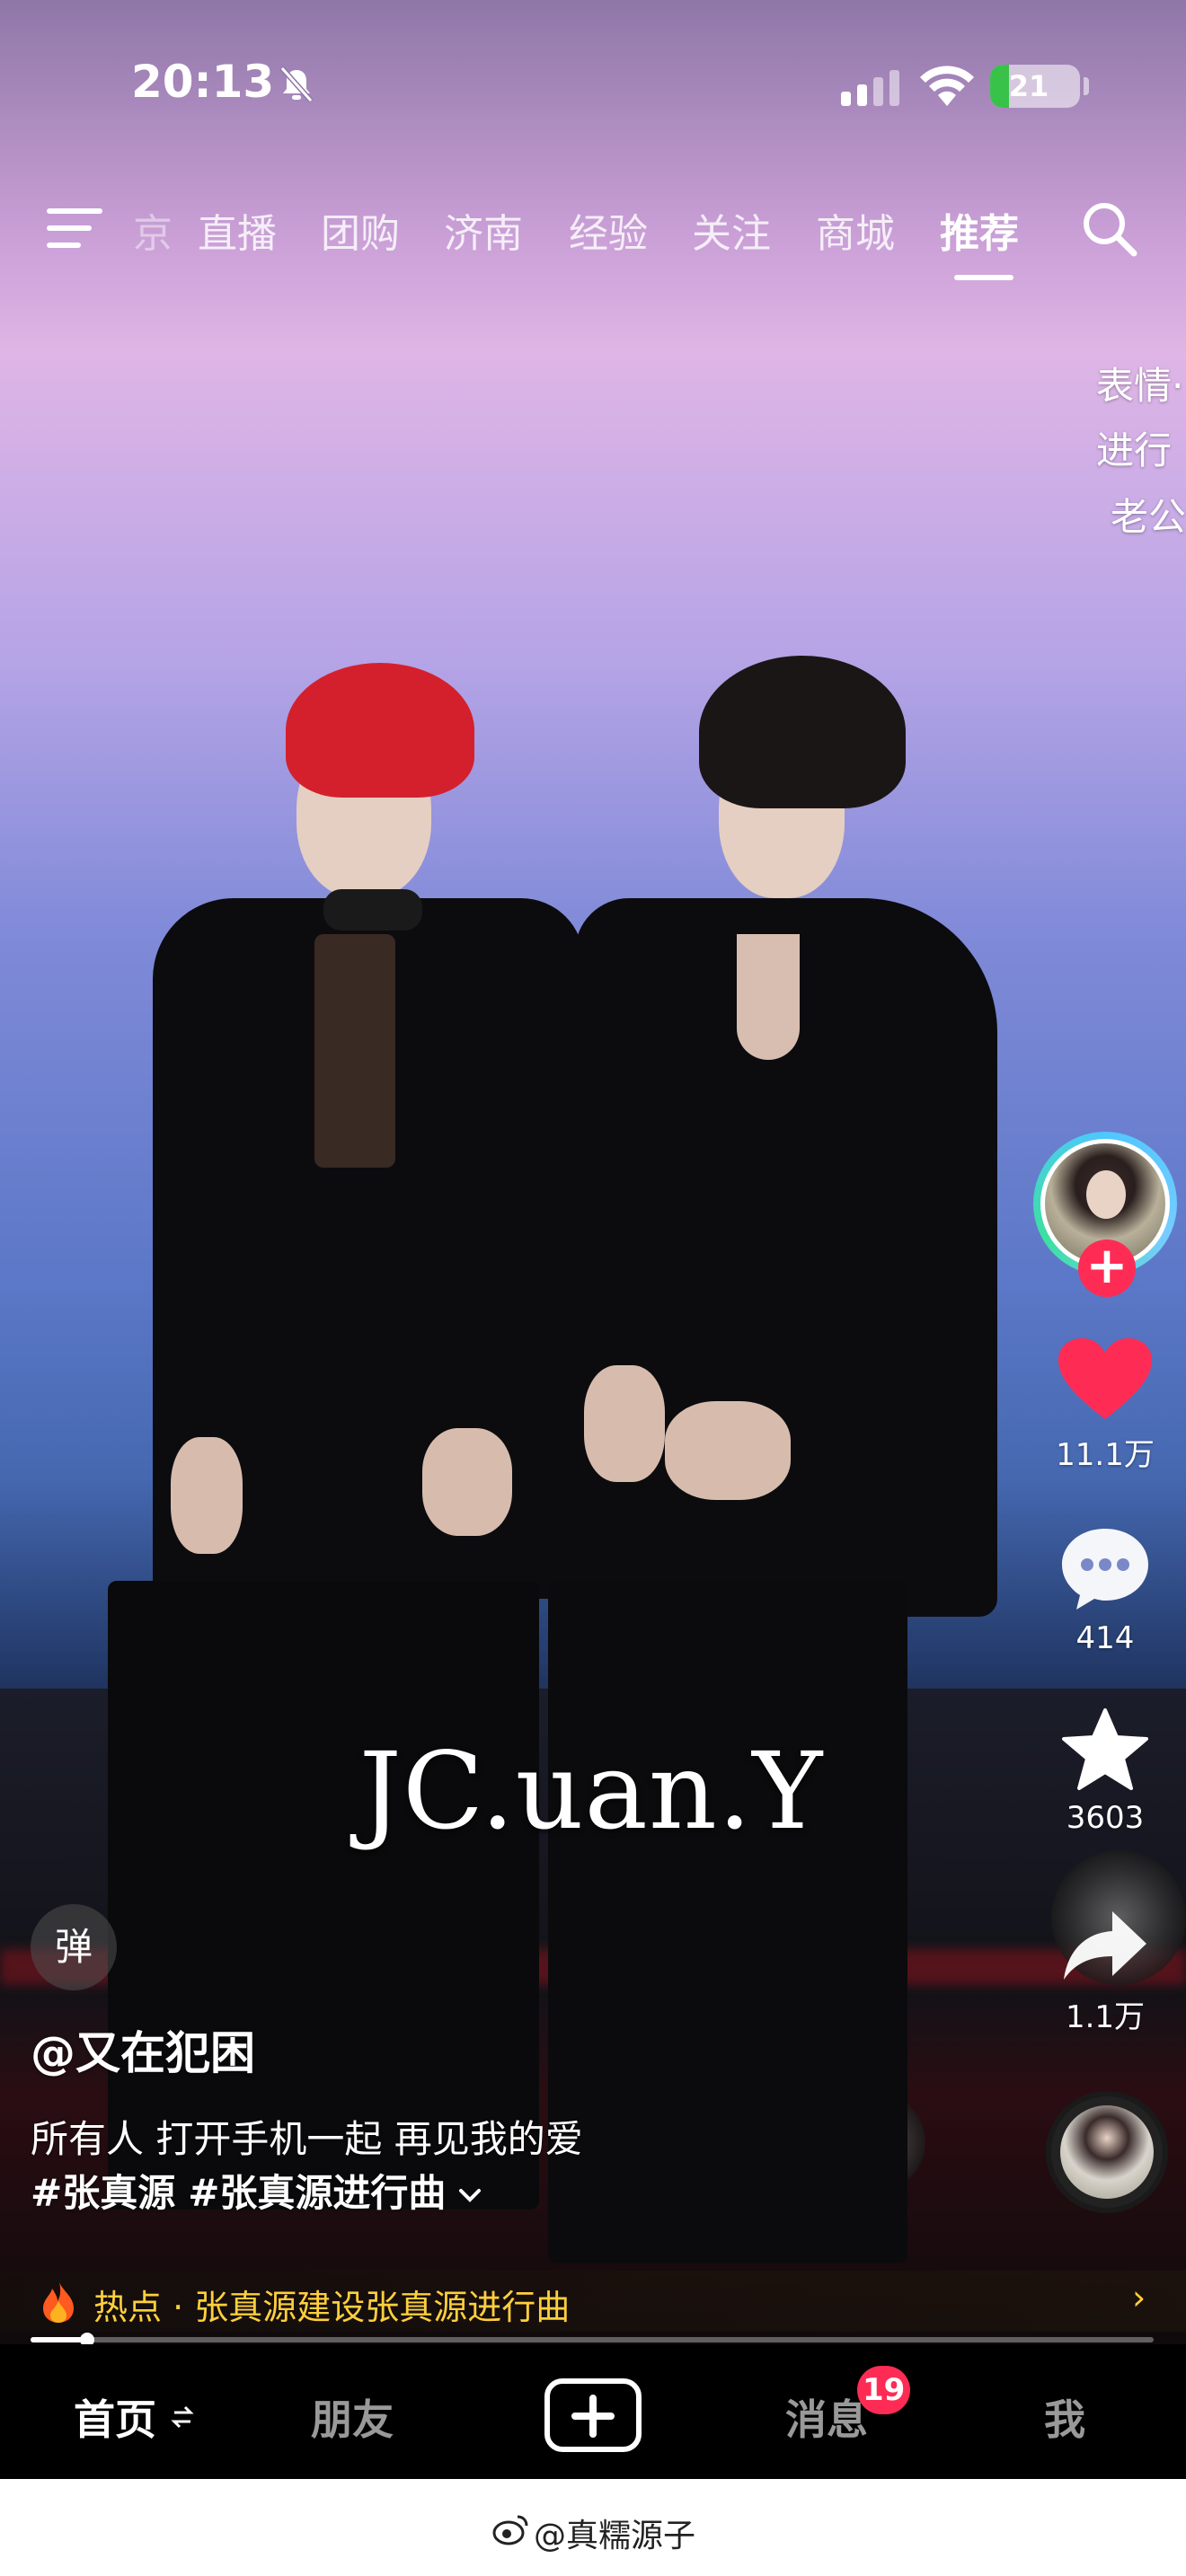 Image resolution: width=1186 pixels, height=2576 pixels. What do you see at coordinates (203, 82) in the screenshot?
I see `status-time: 20:13` at bounding box center [203, 82].